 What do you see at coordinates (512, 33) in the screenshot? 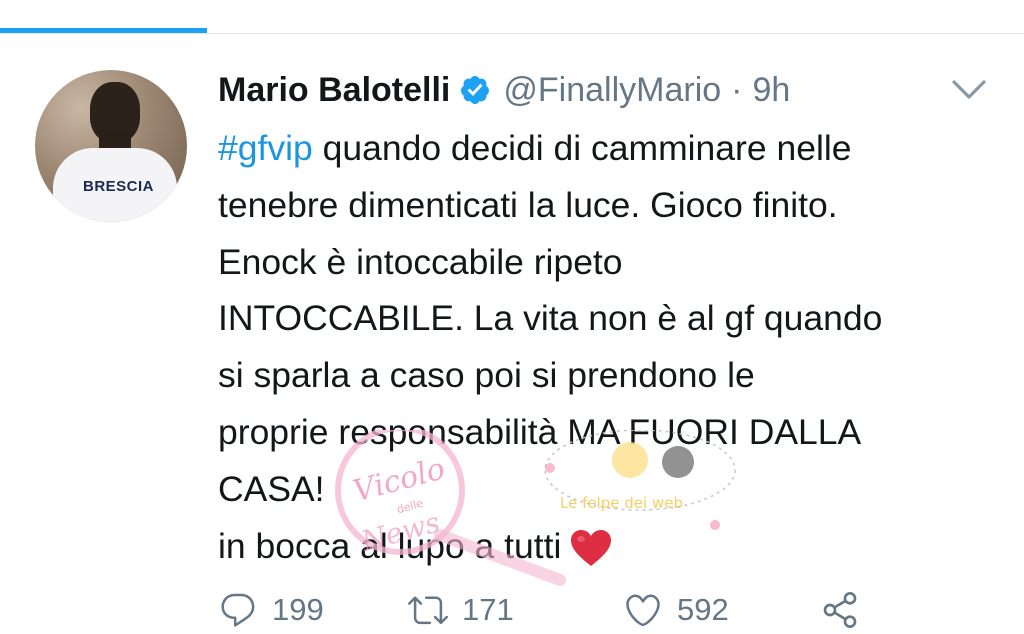
I see `header-divider` at bounding box center [512, 33].